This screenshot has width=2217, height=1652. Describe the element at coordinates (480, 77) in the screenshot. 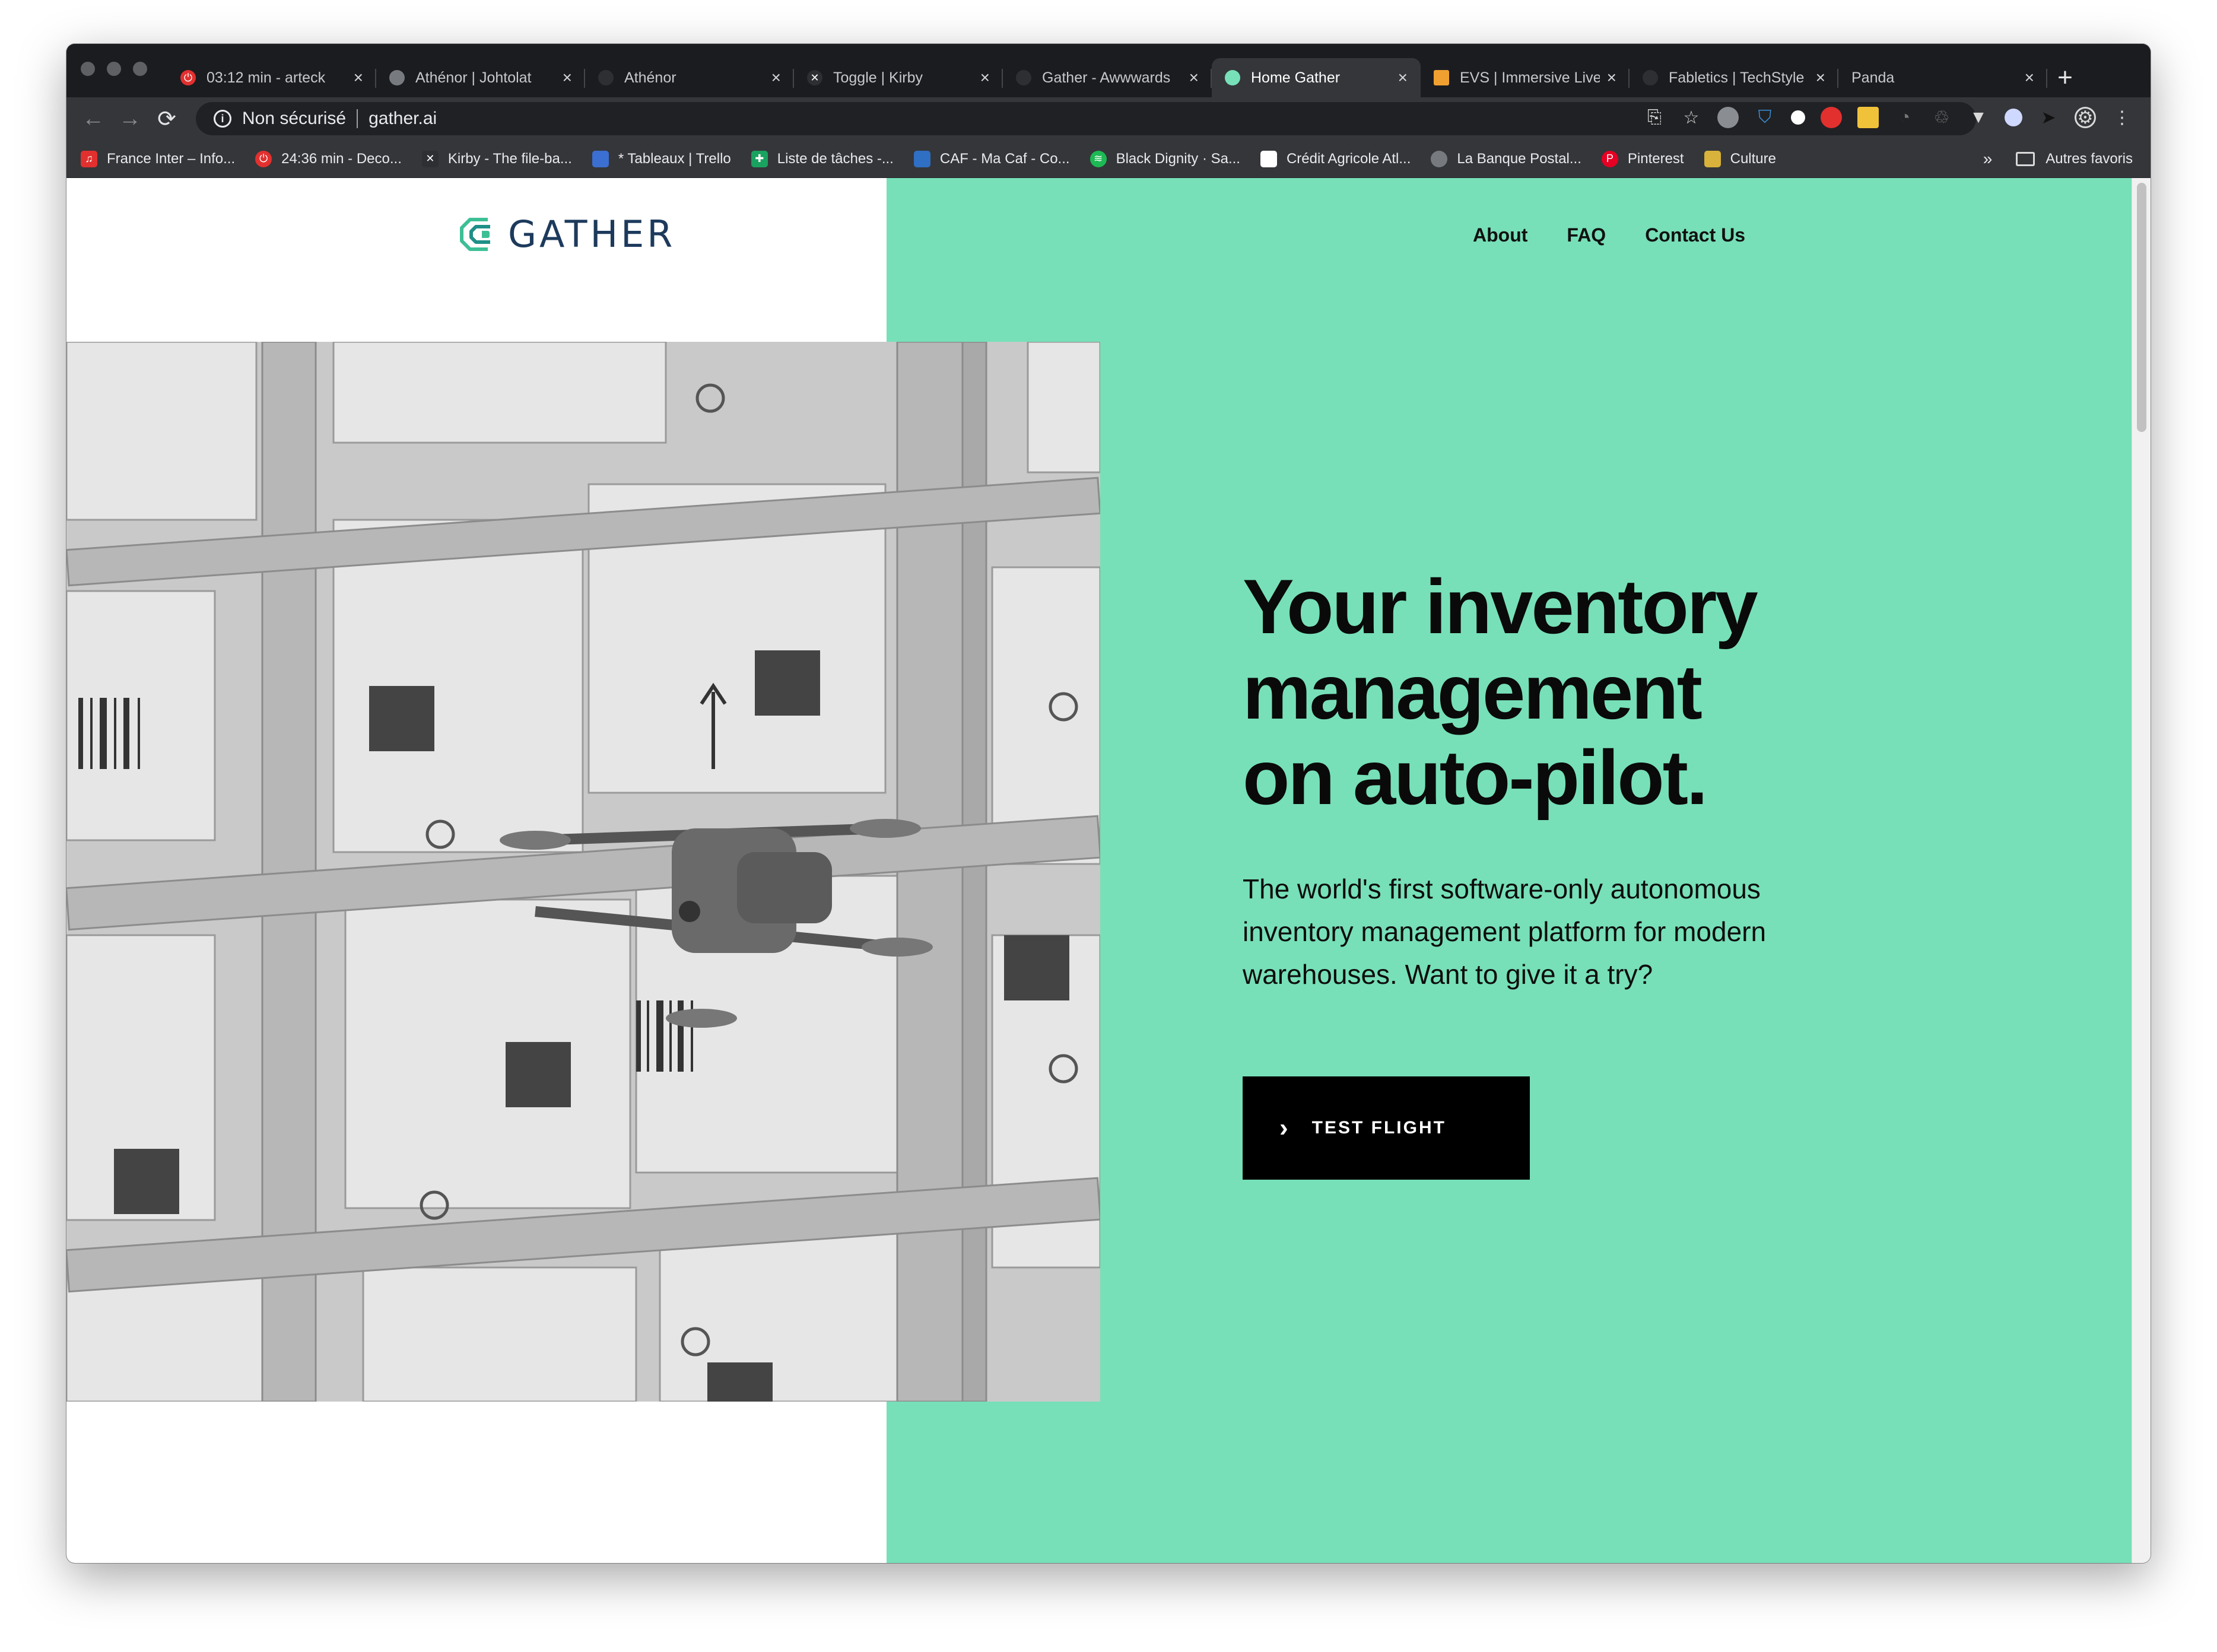

I see `tab: Athénor | Johtolat ×` at that location.